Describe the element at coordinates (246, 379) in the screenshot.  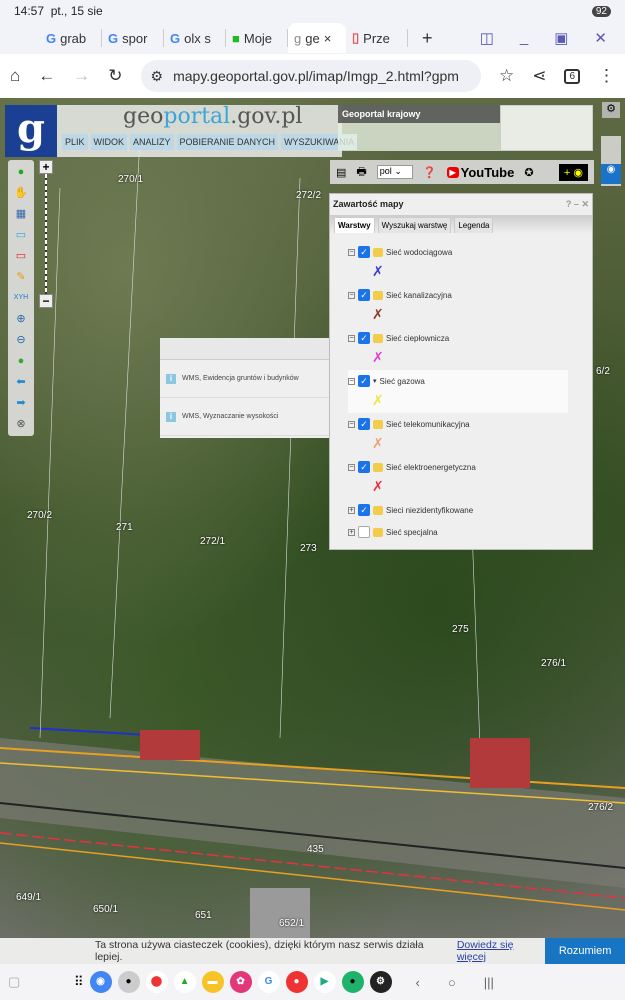
I see `info-row: i WMS, Ewidencja gruntów i budynków` at that location.